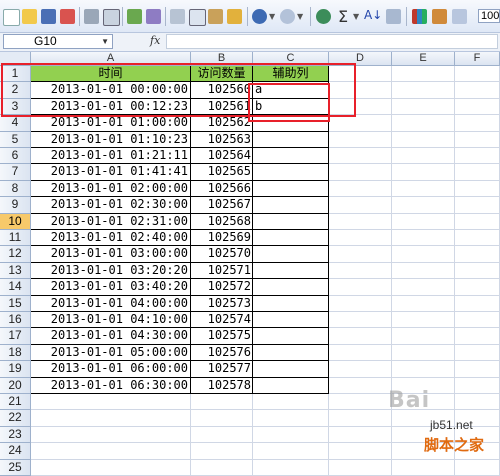 The height and width of the screenshot is (476, 500). I want to click on chevron-down-icon: ▼, so click(105, 41).